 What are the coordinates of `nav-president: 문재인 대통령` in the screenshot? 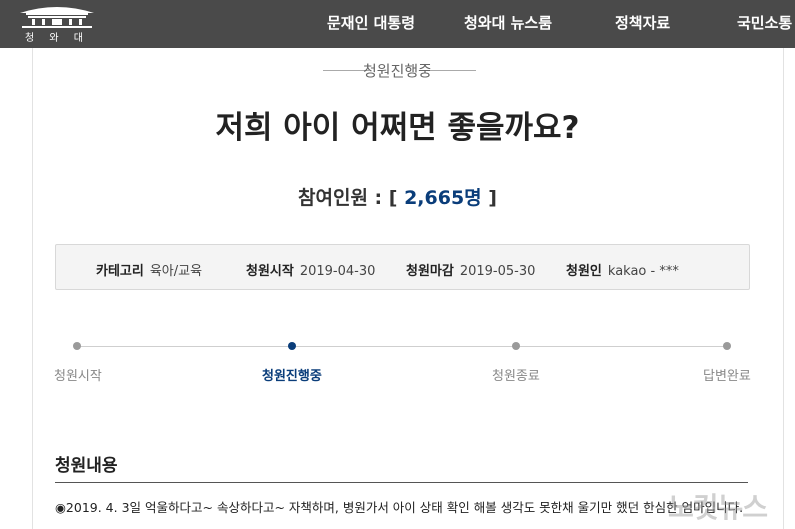 It's located at (371, 22).